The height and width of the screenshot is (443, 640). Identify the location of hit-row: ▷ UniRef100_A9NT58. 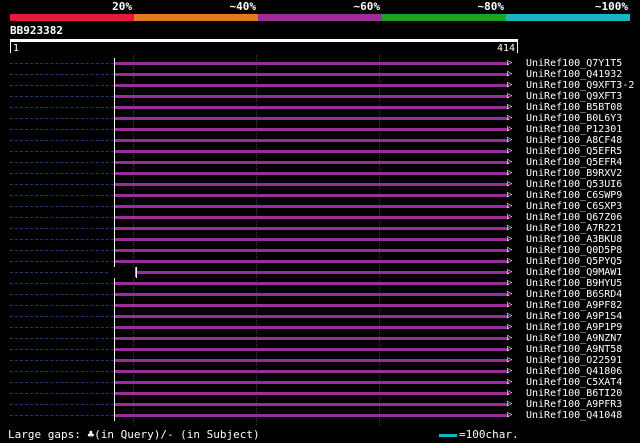
(320, 350).